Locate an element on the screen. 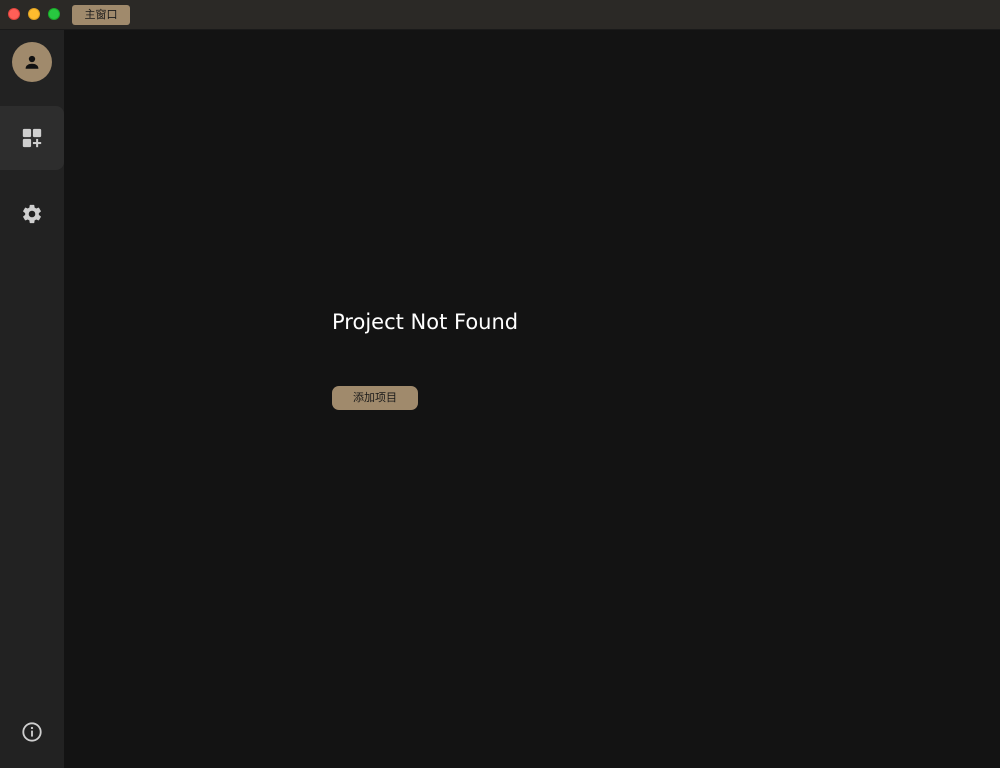 The image size is (1000, 768). sidebar-item-settings is located at coordinates (32, 214).